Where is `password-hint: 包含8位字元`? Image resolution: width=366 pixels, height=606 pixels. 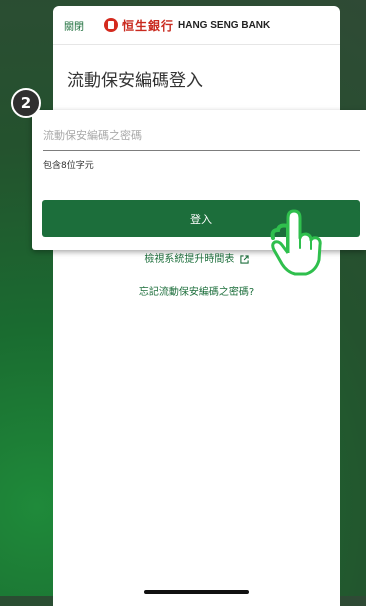
password-hint: 包含8位字元 is located at coordinates (68, 166).